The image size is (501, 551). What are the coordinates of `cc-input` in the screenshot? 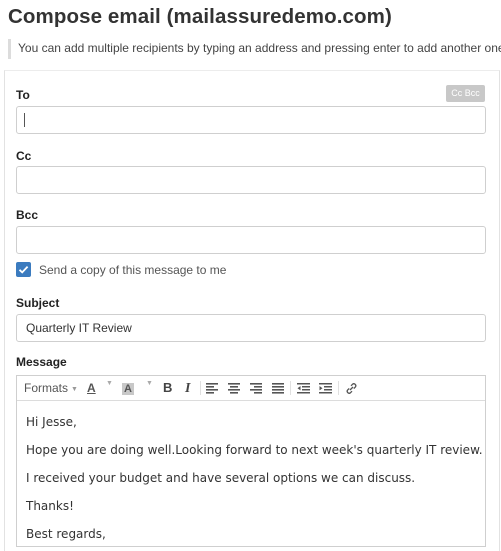 It's located at (251, 180).